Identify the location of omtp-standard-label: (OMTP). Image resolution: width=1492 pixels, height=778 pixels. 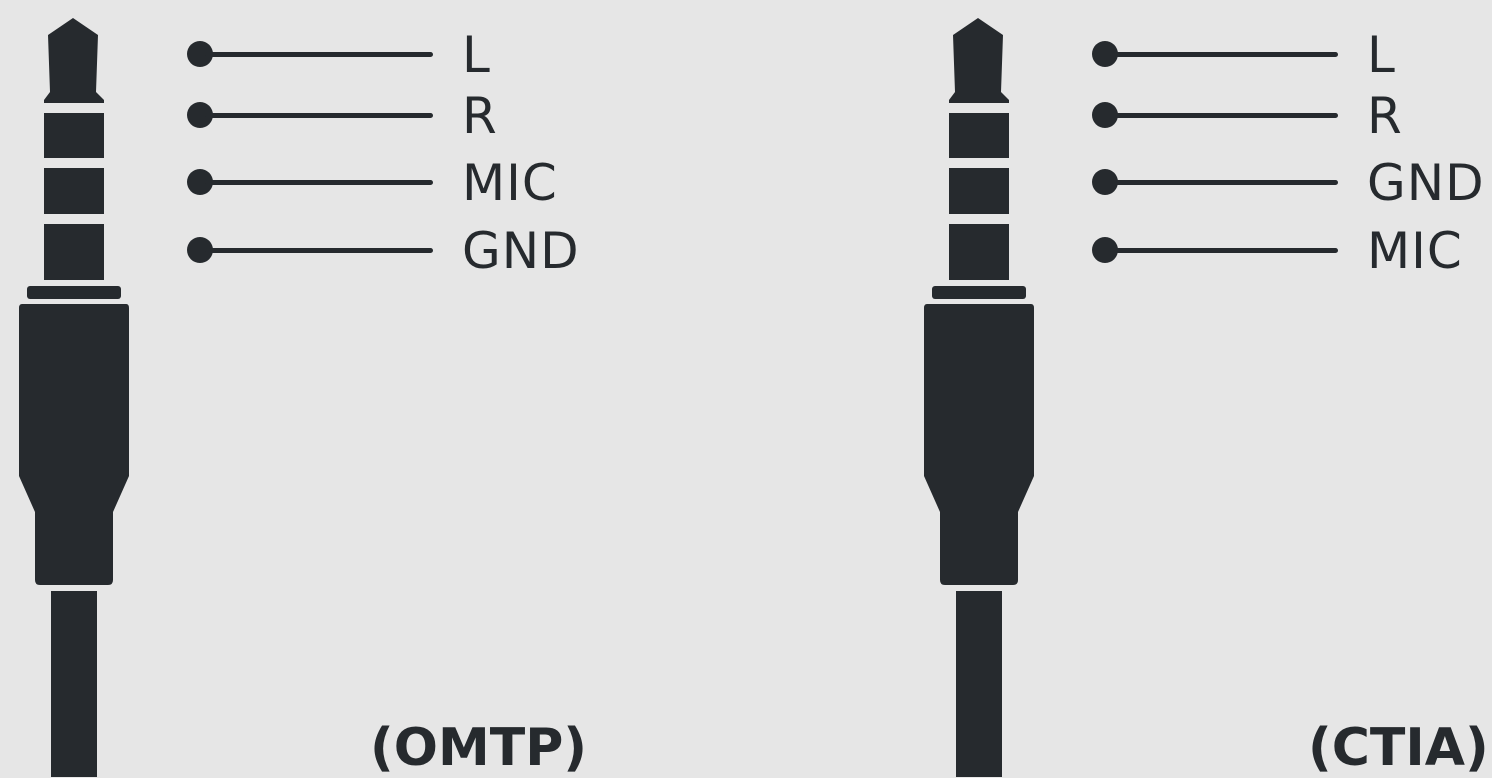
(479, 748).